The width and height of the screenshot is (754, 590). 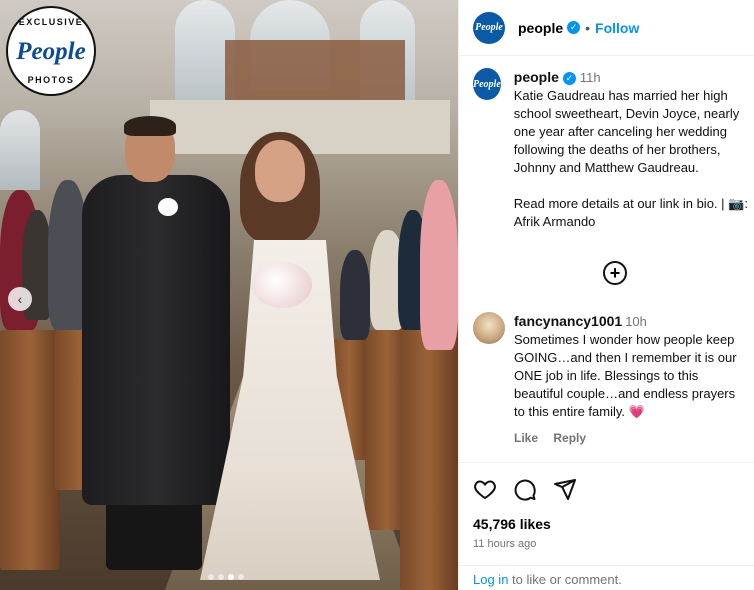 I want to click on share-icon, so click(x=565, y=489).